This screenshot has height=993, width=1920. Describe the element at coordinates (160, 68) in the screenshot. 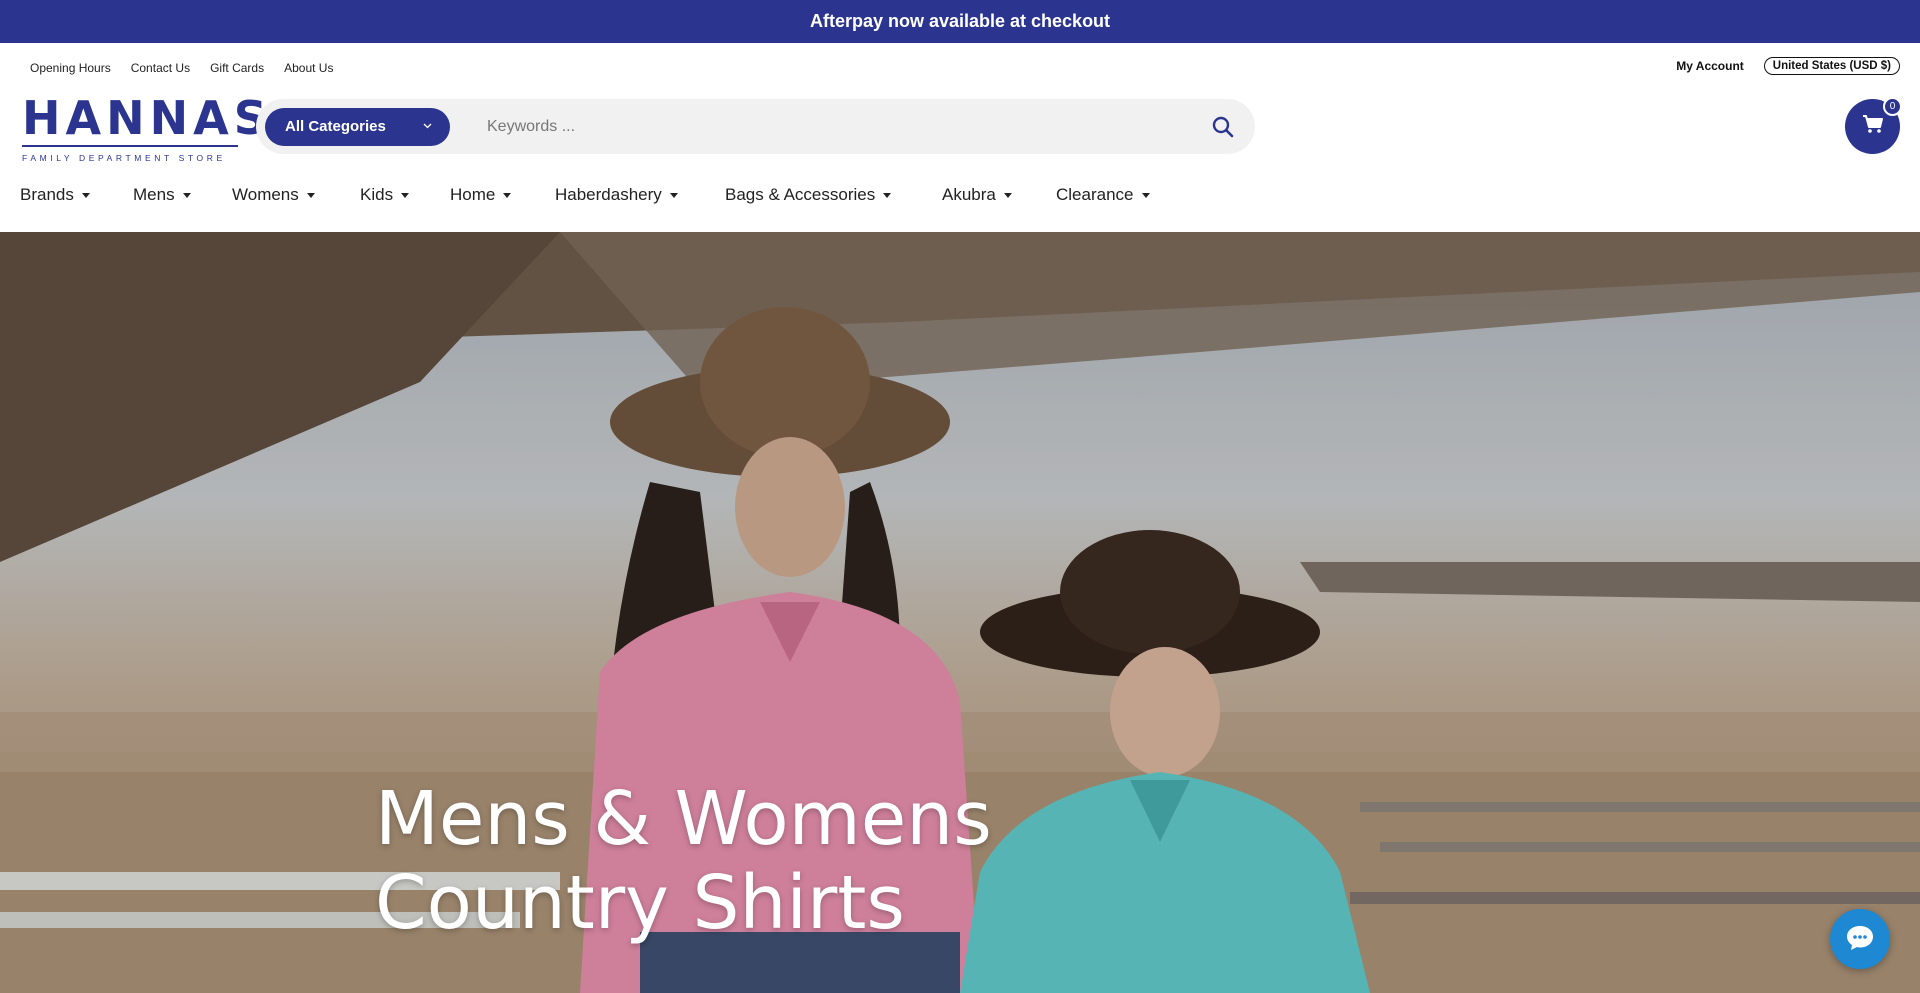

I see `contact-us-link: Contact Us` at that location.